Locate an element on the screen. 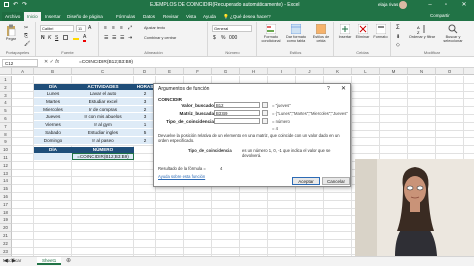  maximize-icon: ▫ is located at coordinates (446, 5).